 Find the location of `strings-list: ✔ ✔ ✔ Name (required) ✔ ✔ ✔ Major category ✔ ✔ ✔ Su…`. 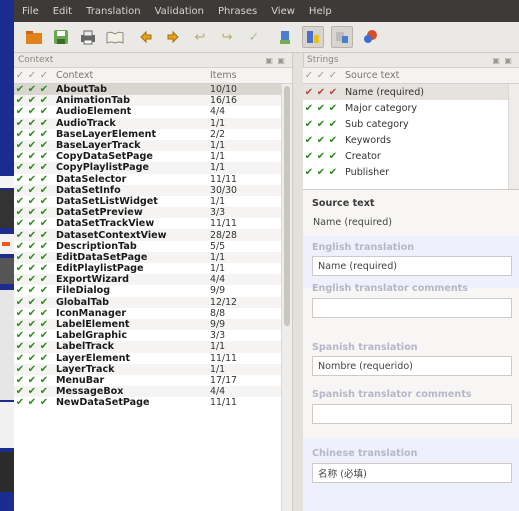

strings-list: ✔ ✔ ✔ Name (required) ✔ ✔ ✔ Major category ✔ ✔ ✔ Su… is located at coordinates (411, 137).